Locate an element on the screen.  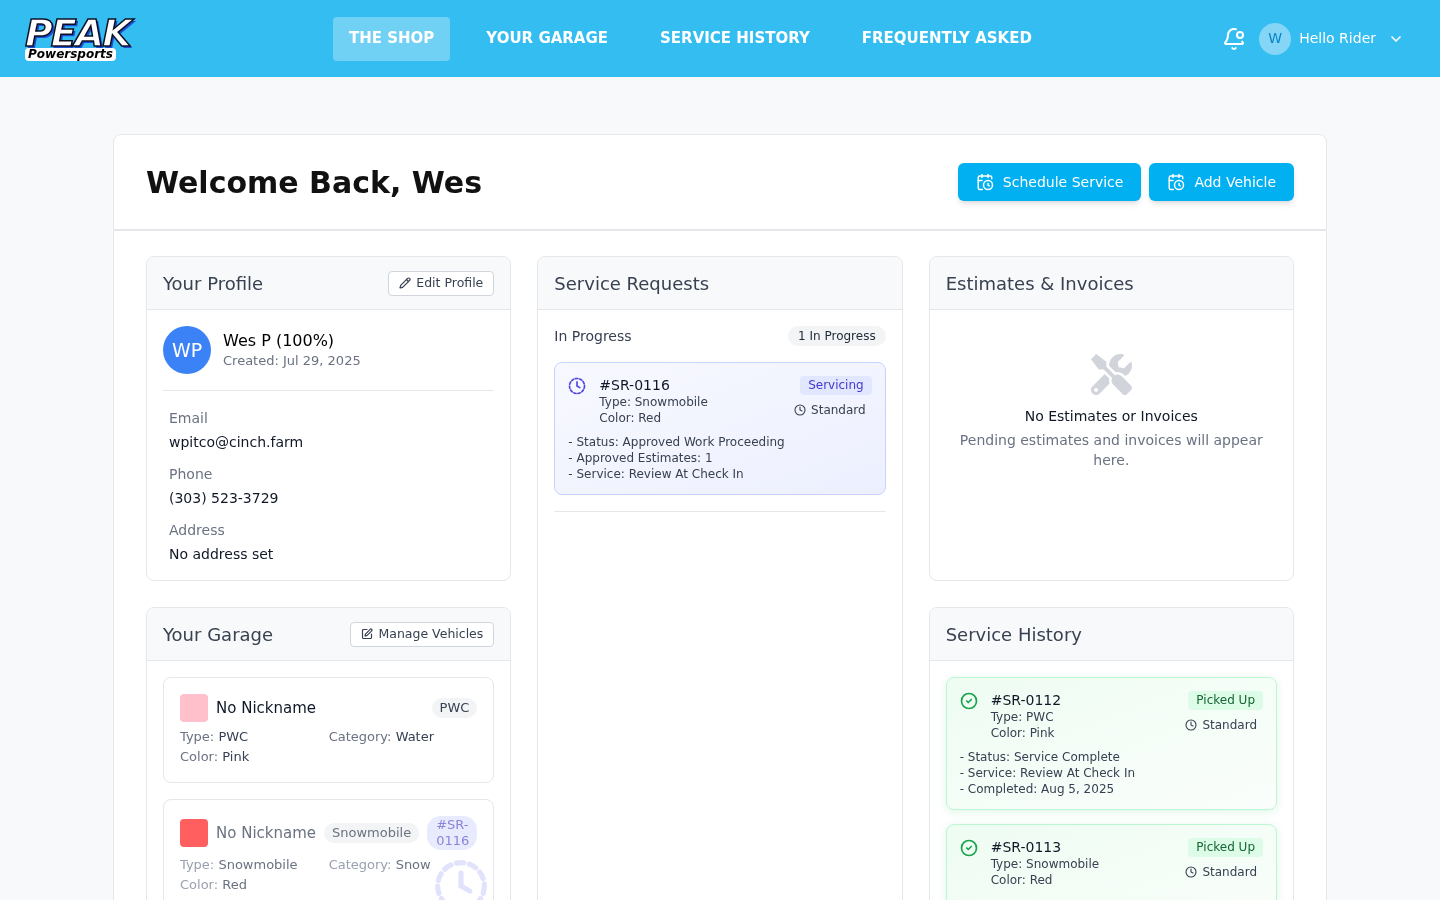
panel-title: Service History is located at coordinates (1013, 634).